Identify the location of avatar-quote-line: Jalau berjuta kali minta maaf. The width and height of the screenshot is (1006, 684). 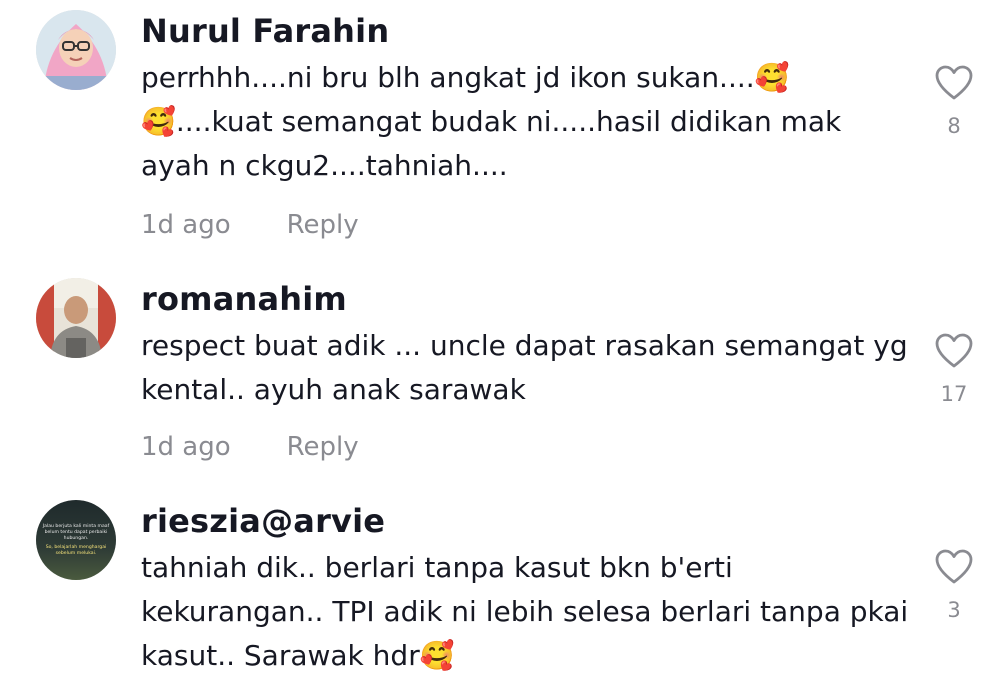
(76, 526).